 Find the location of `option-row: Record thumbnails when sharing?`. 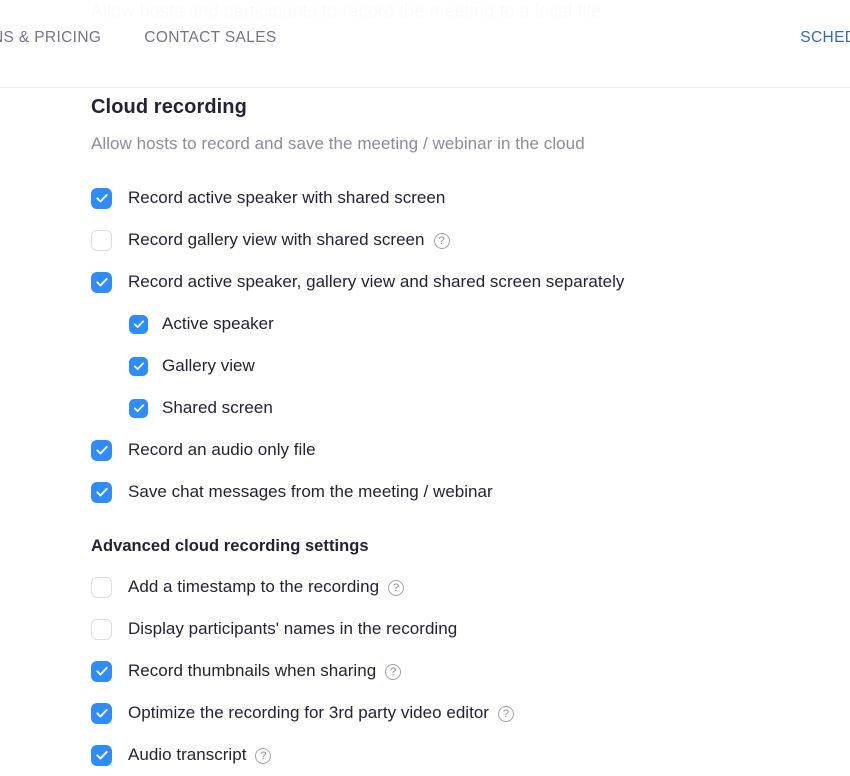

option-row: Record thumbnails when sharing? is located at coordinates (451, 671).